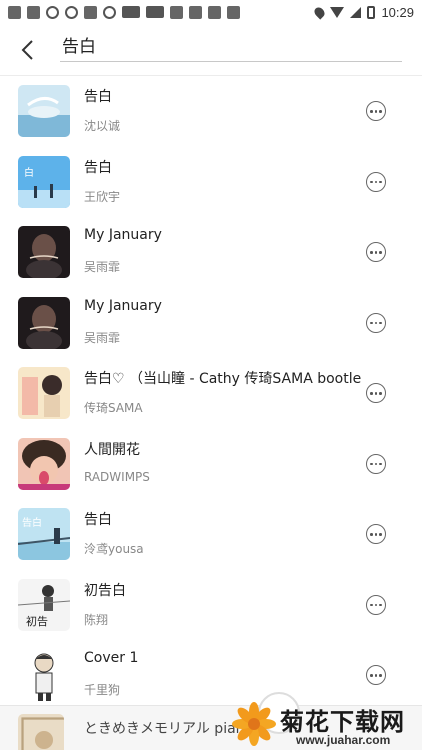 Image resolution: width=422 pixels, height=750 pixels. I want to click on song-row: 告白♡ （当山瞳 - Cathy 传琦SAMA bootleg) 传琦SAMA, so click(211, 393).